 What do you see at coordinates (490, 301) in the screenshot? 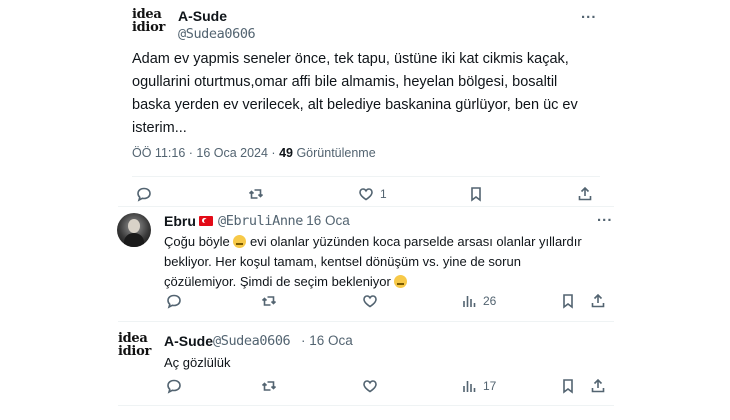
I see `views-count: 26` at bounding box center [490, 301].